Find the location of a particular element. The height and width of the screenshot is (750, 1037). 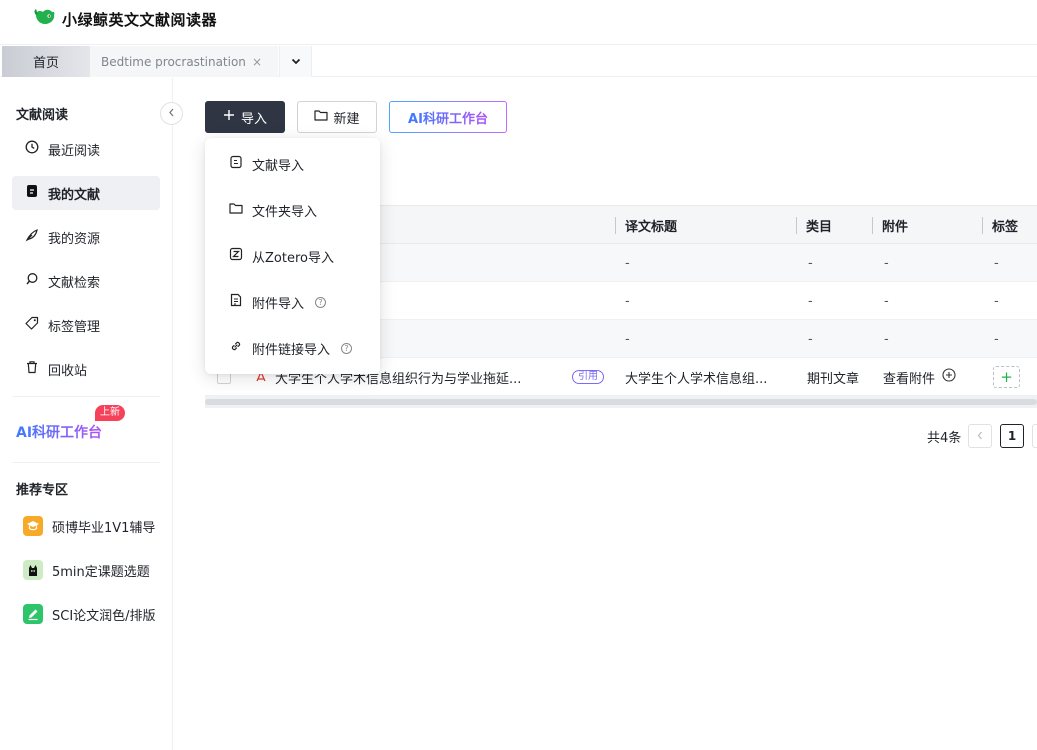

zotero-icon is located at coordinates (236, 256).